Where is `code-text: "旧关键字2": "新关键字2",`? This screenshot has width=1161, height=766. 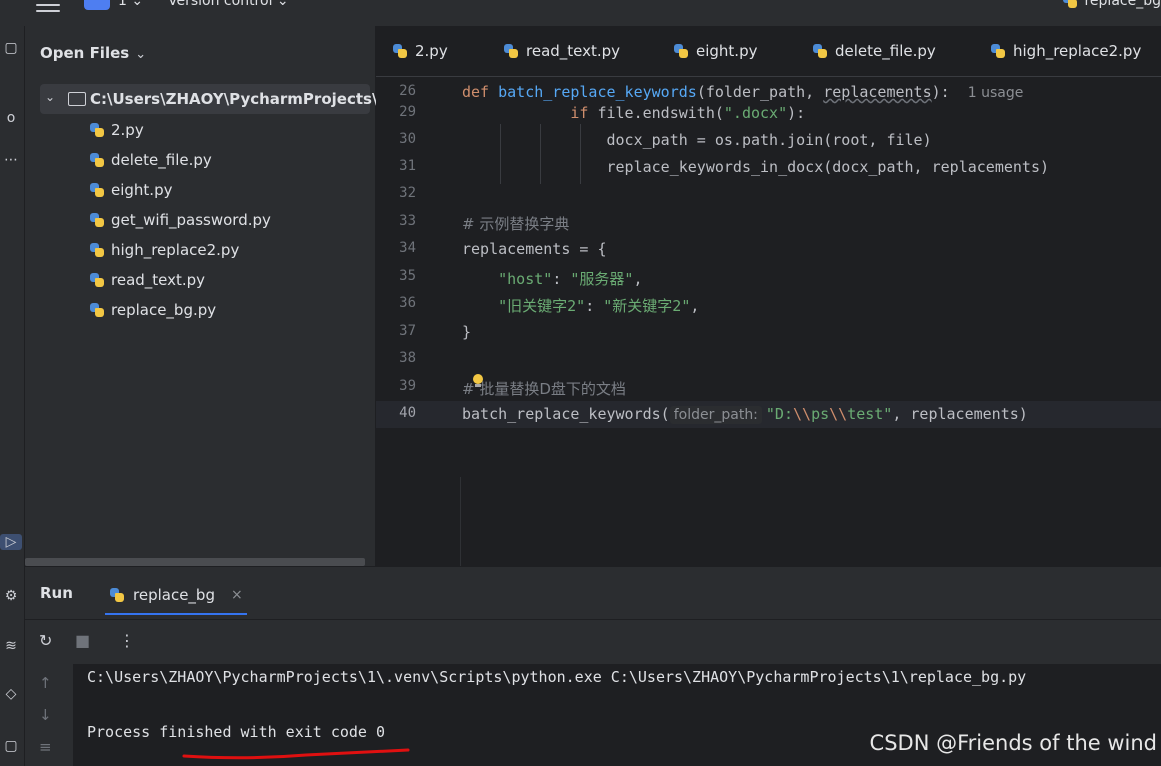
code-text: "旧关键字2": "新关键字2", is located at coordinates (599, 306).